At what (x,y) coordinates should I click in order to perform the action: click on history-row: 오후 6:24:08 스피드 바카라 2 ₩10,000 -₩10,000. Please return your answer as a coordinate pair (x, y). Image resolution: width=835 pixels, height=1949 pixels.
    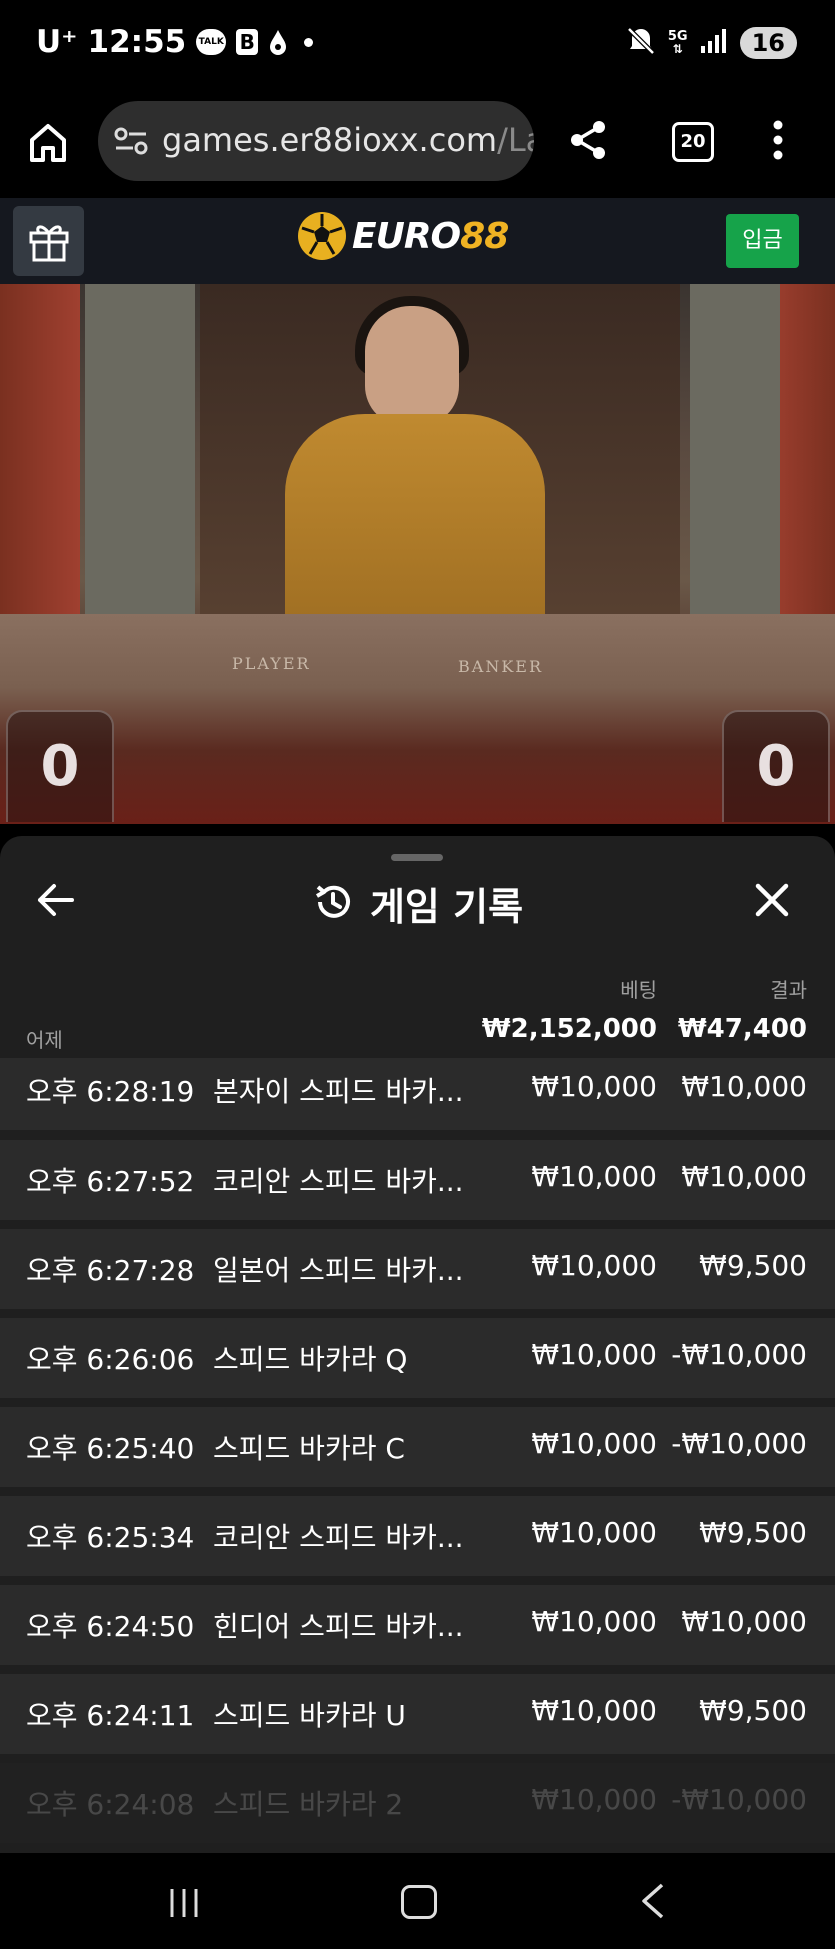
    Looking at the image, I should click on (417, 1803).